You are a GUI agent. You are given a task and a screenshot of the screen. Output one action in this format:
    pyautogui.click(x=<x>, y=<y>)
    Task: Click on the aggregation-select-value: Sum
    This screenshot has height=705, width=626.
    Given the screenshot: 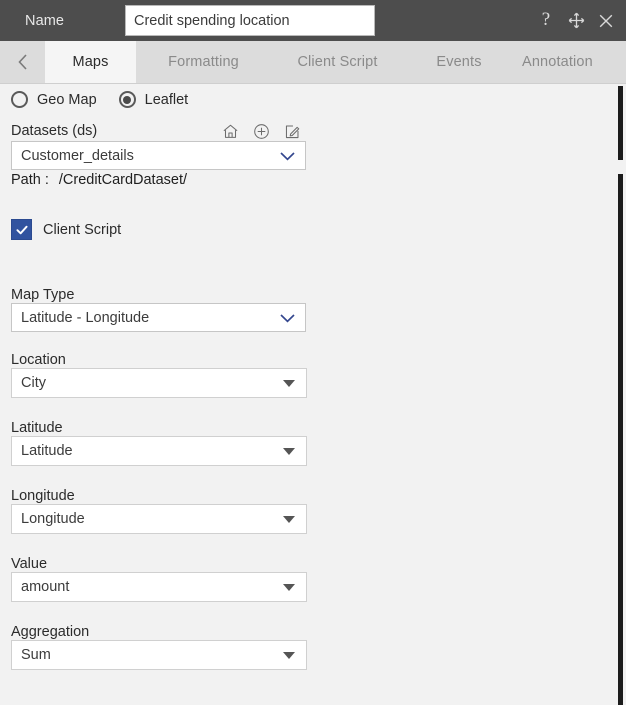 What is the action you would take?
    pyautogui.click(x=36, y=655)
    